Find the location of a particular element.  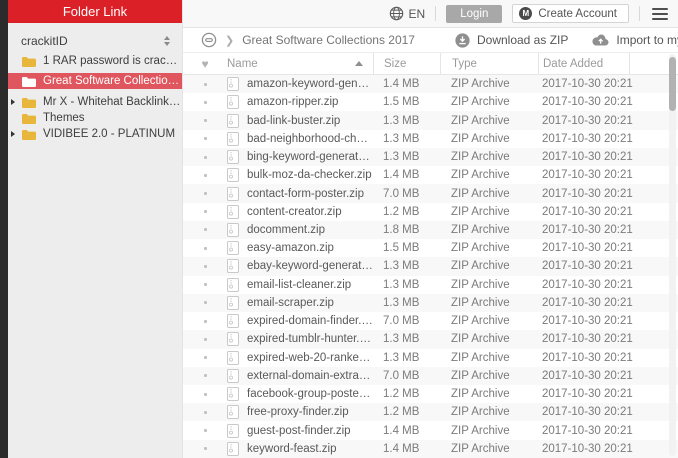

file-name: expired-domain-finder.zip is located at coordinates (310, 321).